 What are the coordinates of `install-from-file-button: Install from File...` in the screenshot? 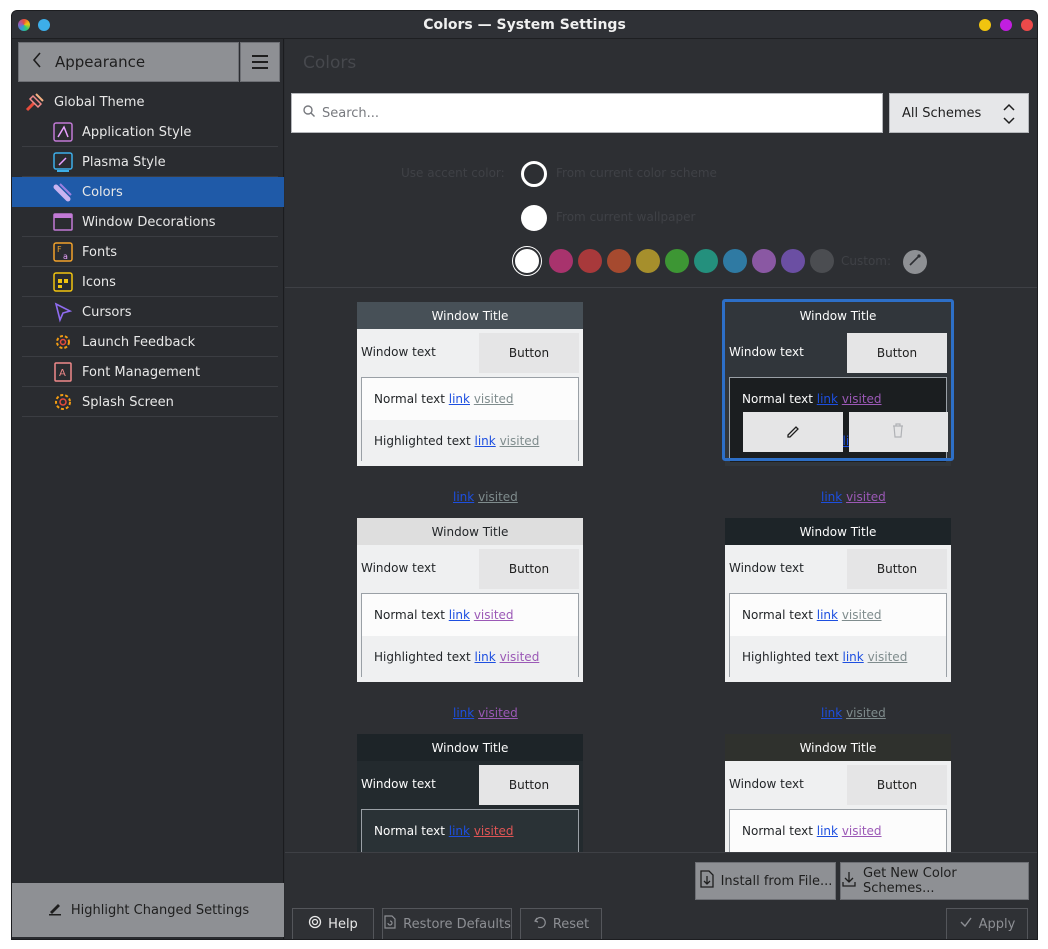 It's located at (765, 881).